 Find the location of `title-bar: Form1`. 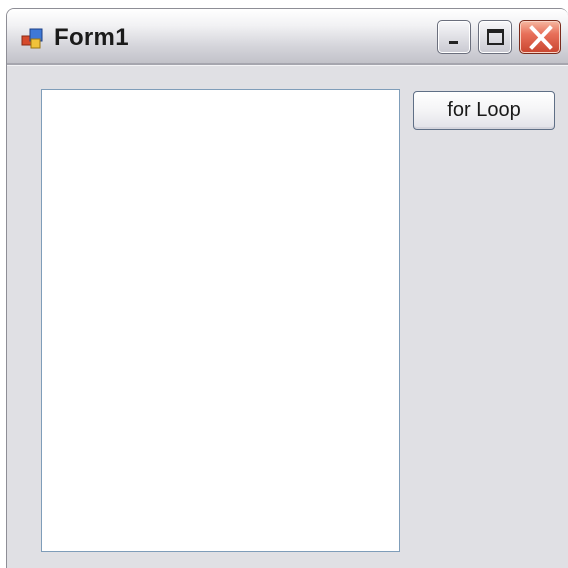

title-bar: Form1 is located at coordinates (287, 37).